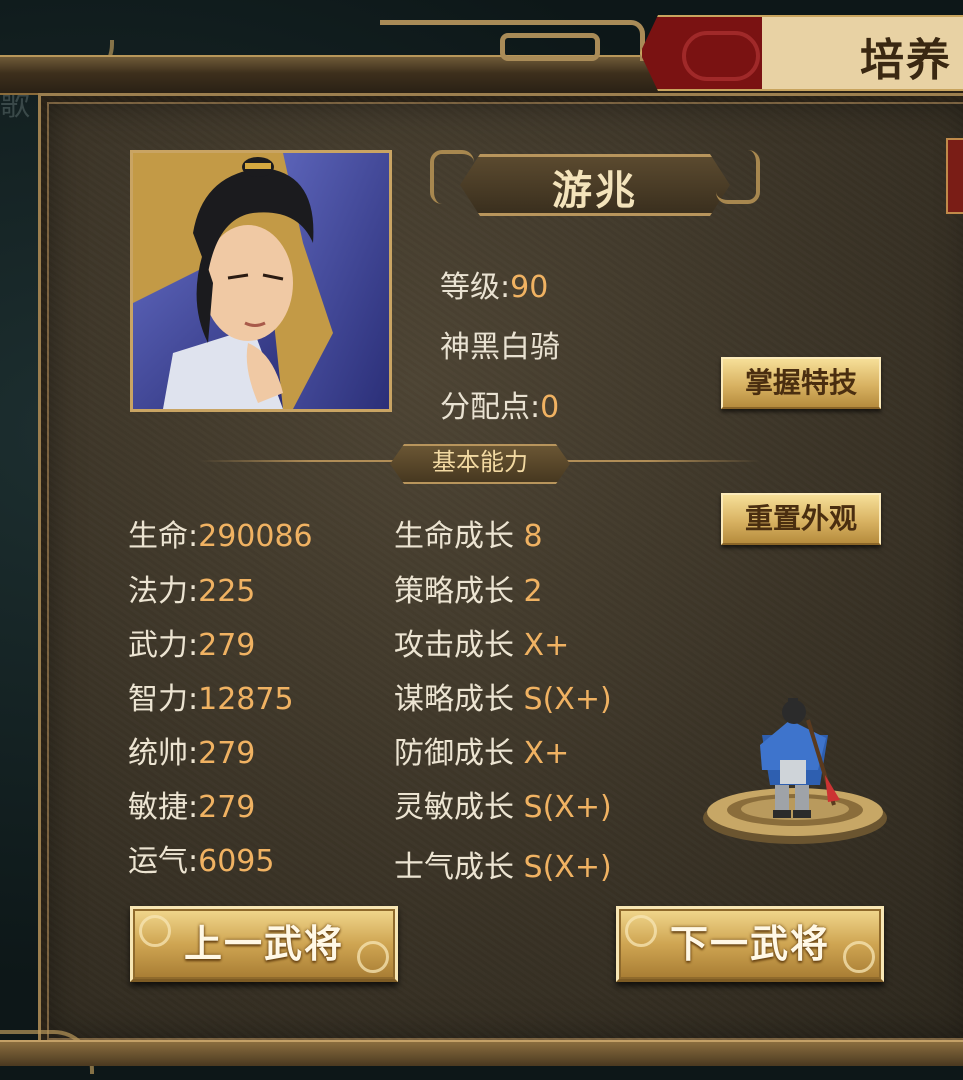 This screenshot has height=1080, width=963. I want to click on growth-label: 谋略成长, so click(454, 699).